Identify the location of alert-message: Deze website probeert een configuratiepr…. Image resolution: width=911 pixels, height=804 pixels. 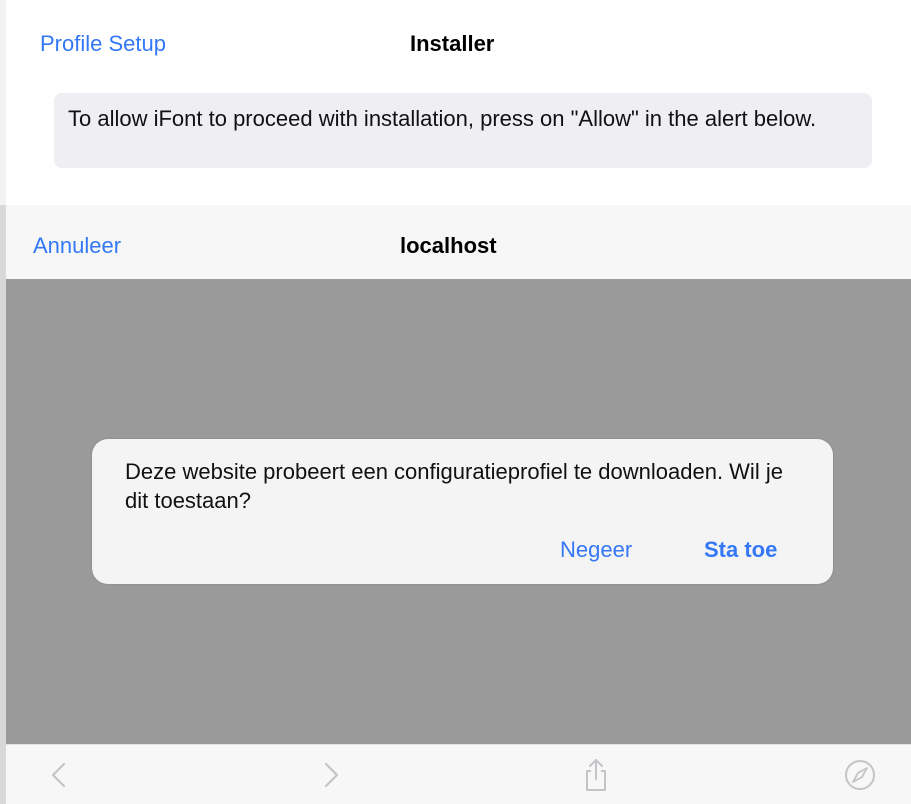
(454, 486).